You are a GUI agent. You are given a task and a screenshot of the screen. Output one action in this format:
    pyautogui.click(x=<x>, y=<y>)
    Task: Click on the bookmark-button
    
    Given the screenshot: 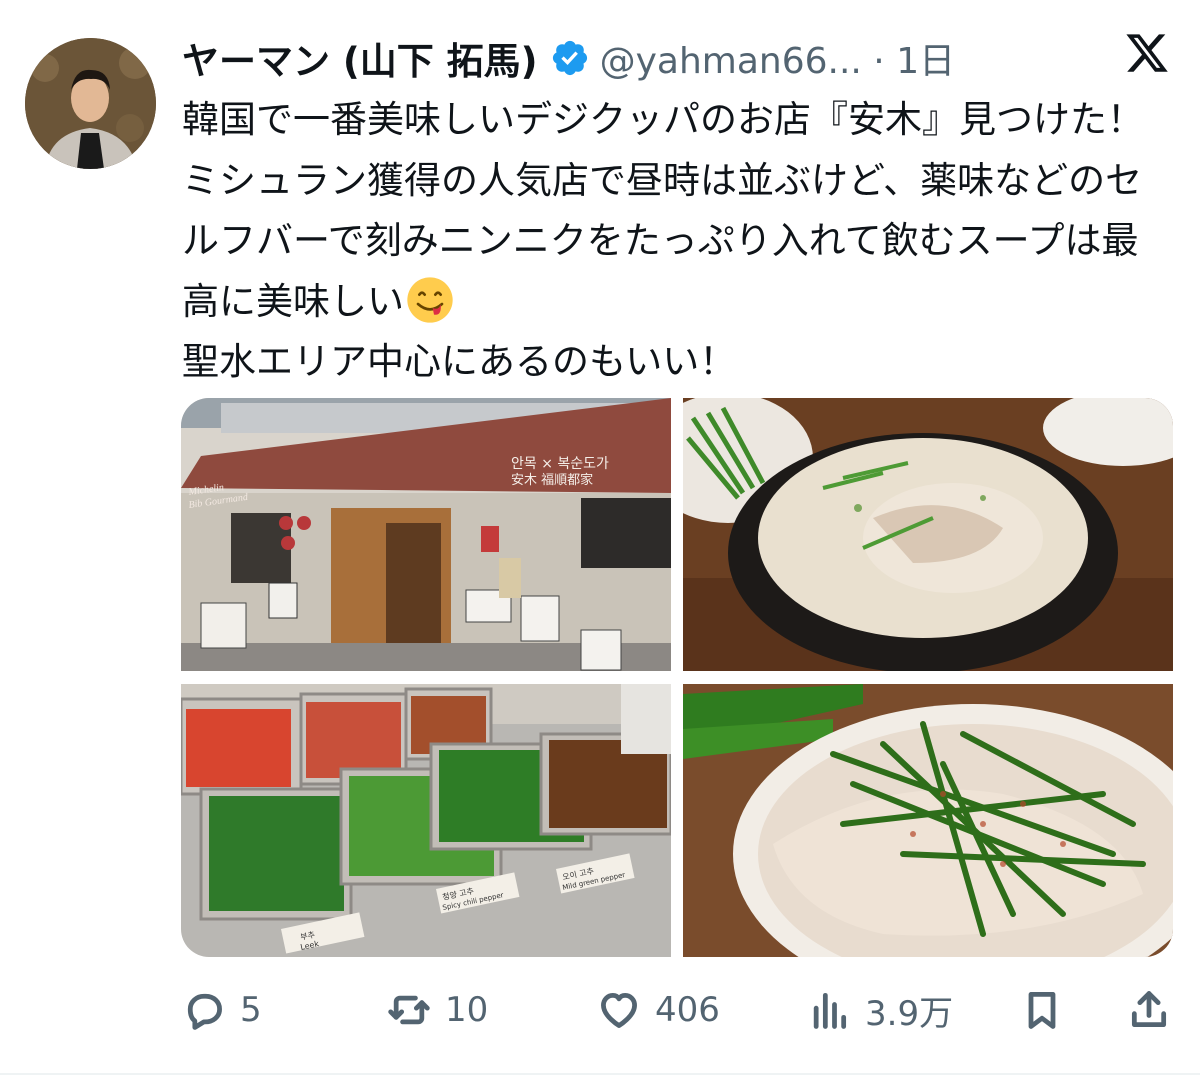 What is the action you would take?
    pyautogui.click(x=1042, y=1010)
    